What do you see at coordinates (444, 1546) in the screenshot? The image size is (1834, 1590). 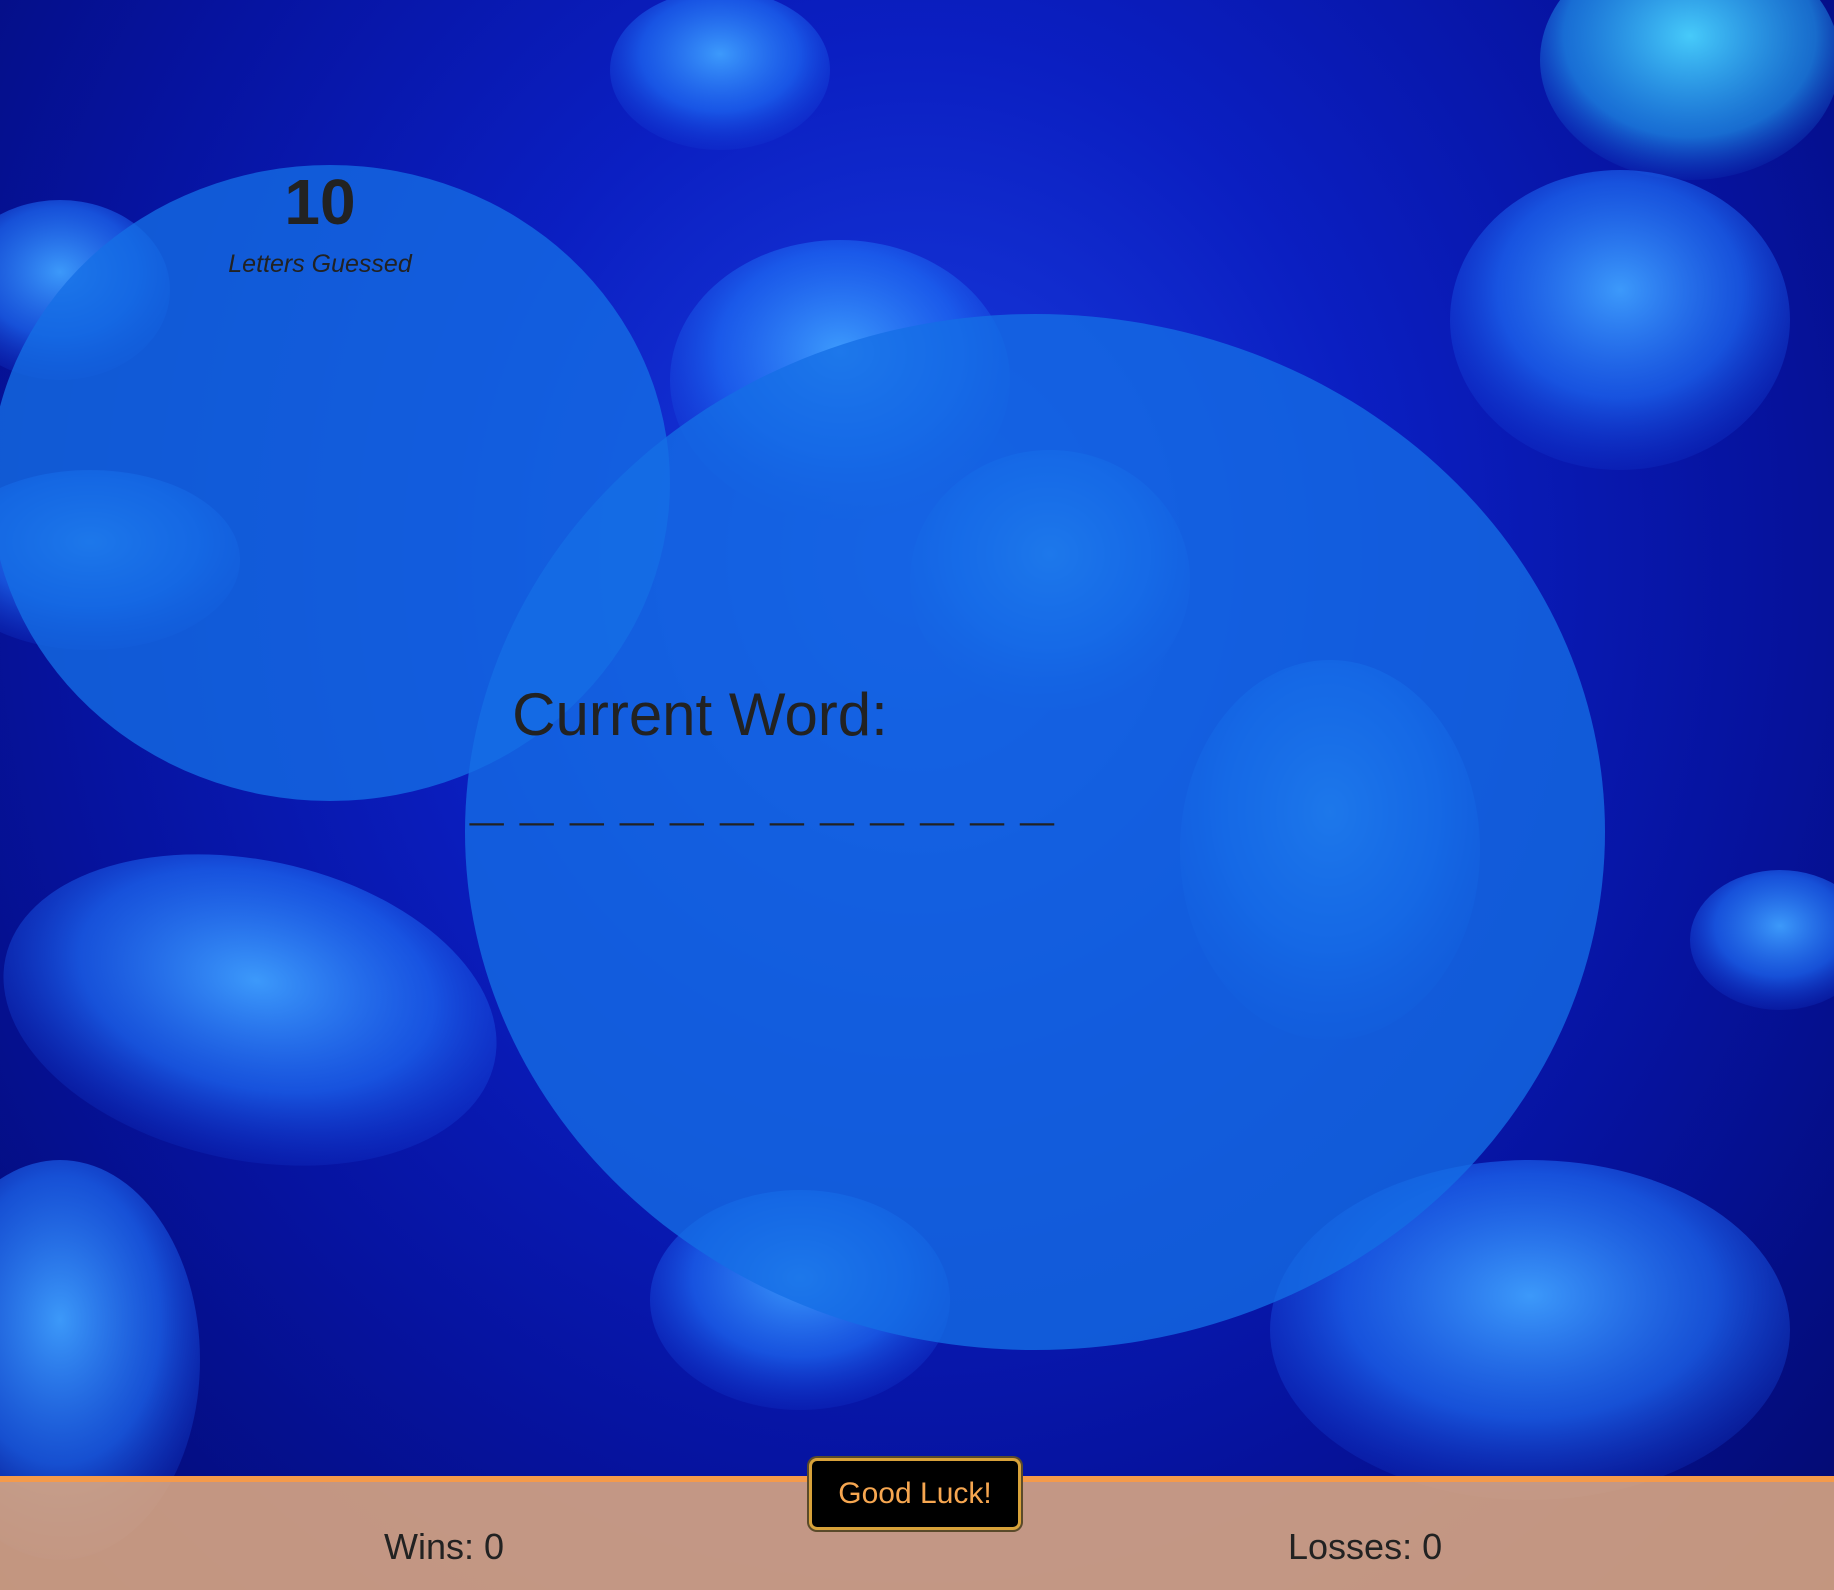 I see `wins-counter: Wins: 0` at bounding box center [444, 1546].